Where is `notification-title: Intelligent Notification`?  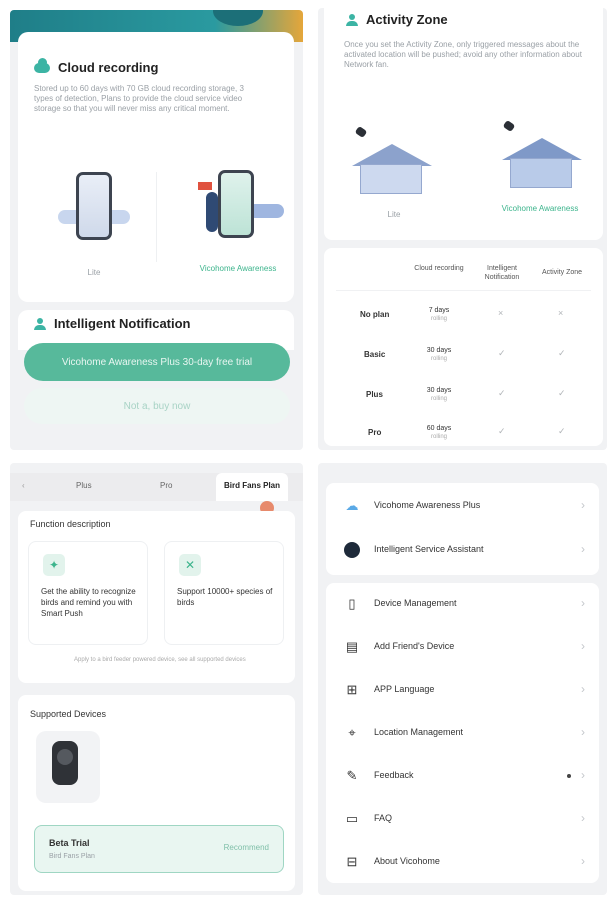
notification-title: Intelligent Notification is located at coordinates (122, 323).